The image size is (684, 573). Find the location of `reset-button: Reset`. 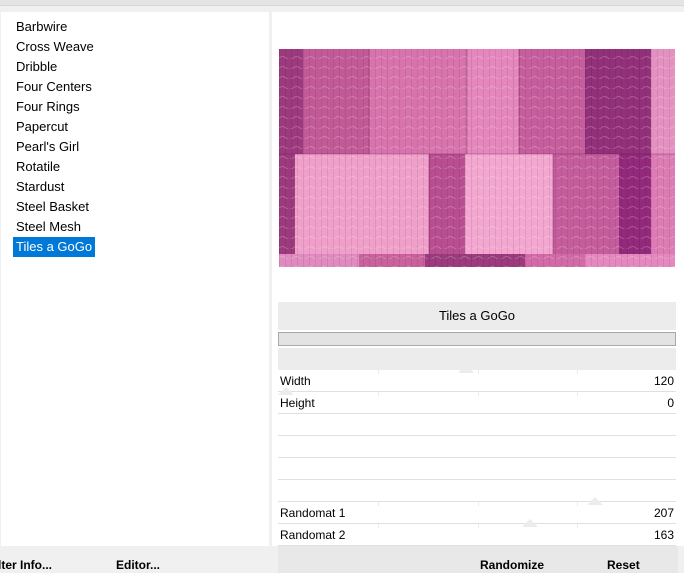

reset-button: Reset is located at coordinates (623, 565).